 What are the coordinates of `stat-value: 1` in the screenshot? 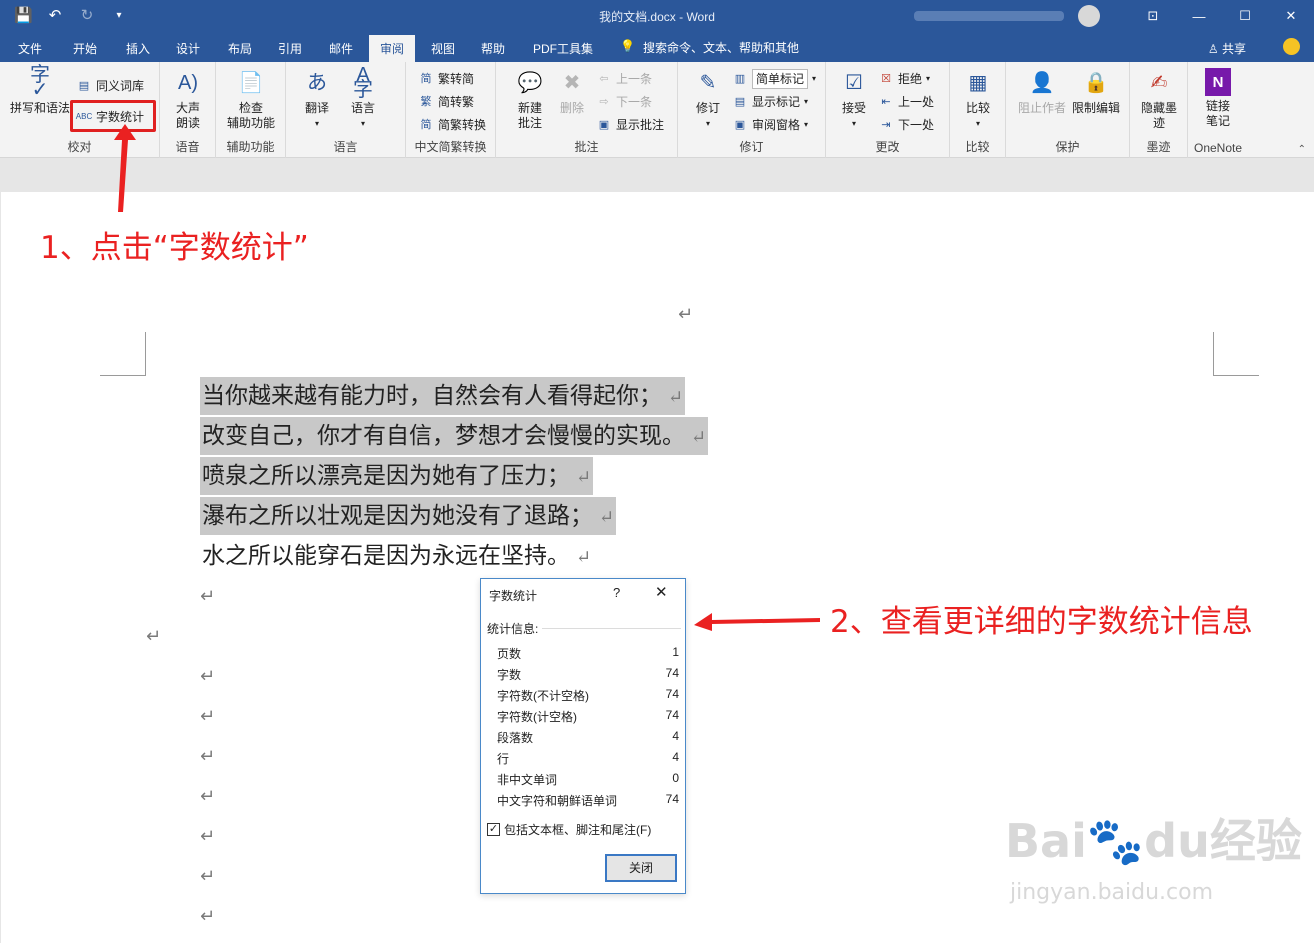 It's located at (675, 652).